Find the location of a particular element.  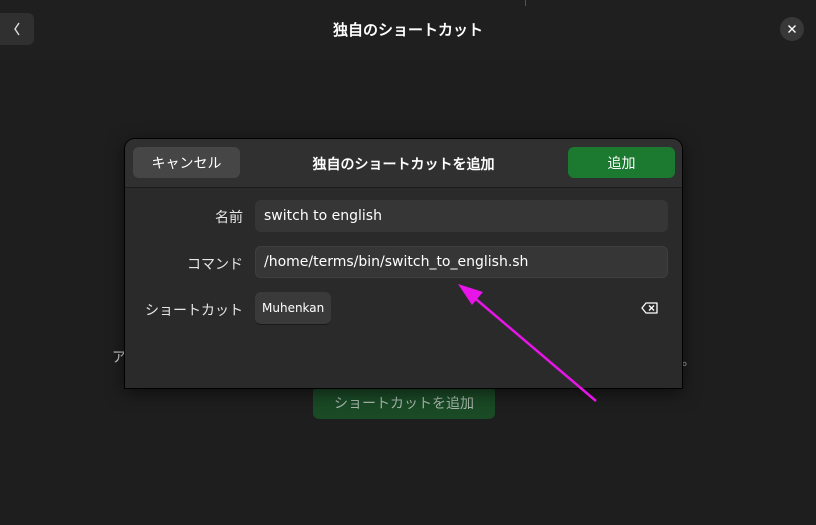

window-header: 独自のショートカット is located at coordinates (408, 29).